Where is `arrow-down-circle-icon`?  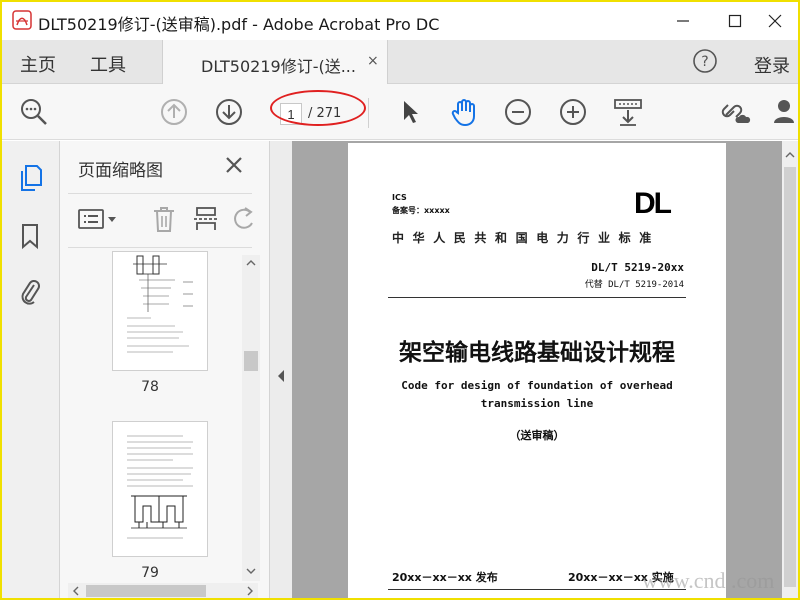
arrow-down-circle-icon is located at coordinates (229, 112).